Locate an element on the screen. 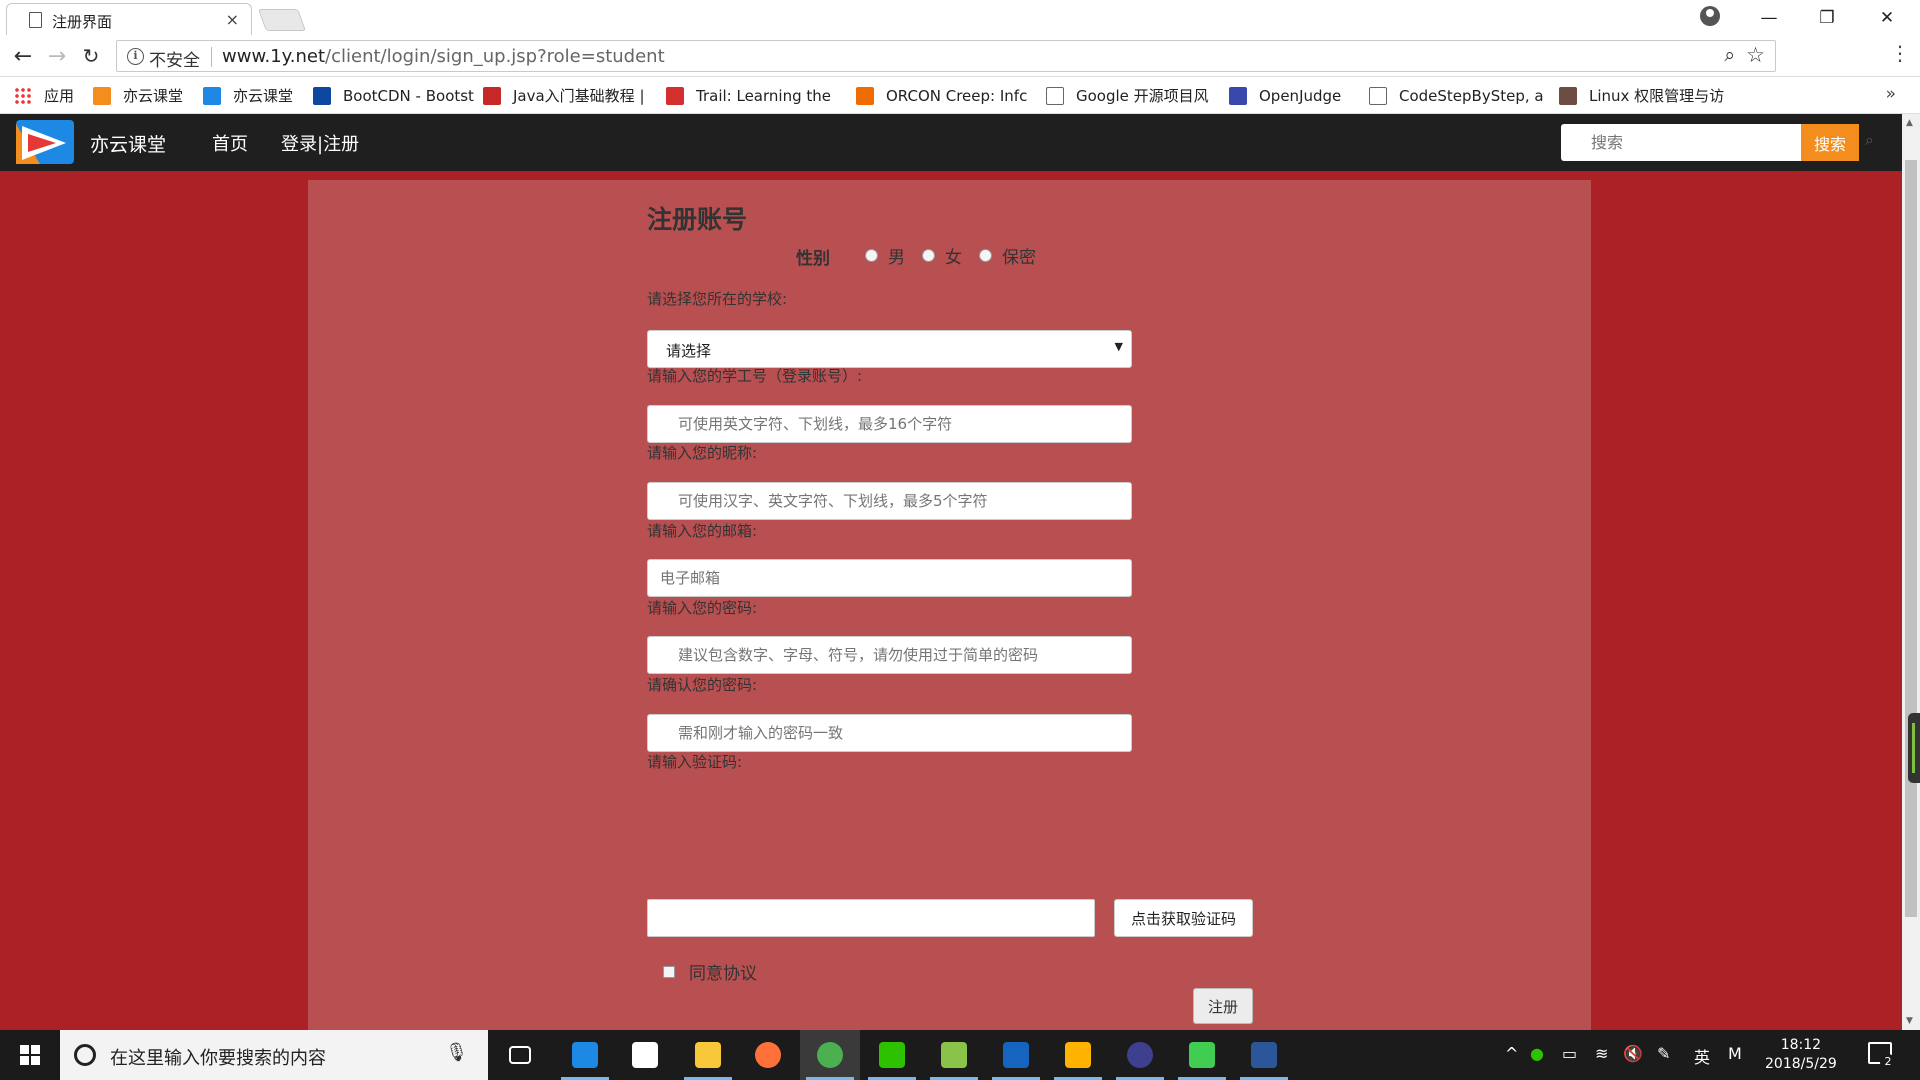 The width and height of the screenshot is (1920, 1080). bookmark-label: ORCON Creep: Infc is located at coordinates (957, 95).